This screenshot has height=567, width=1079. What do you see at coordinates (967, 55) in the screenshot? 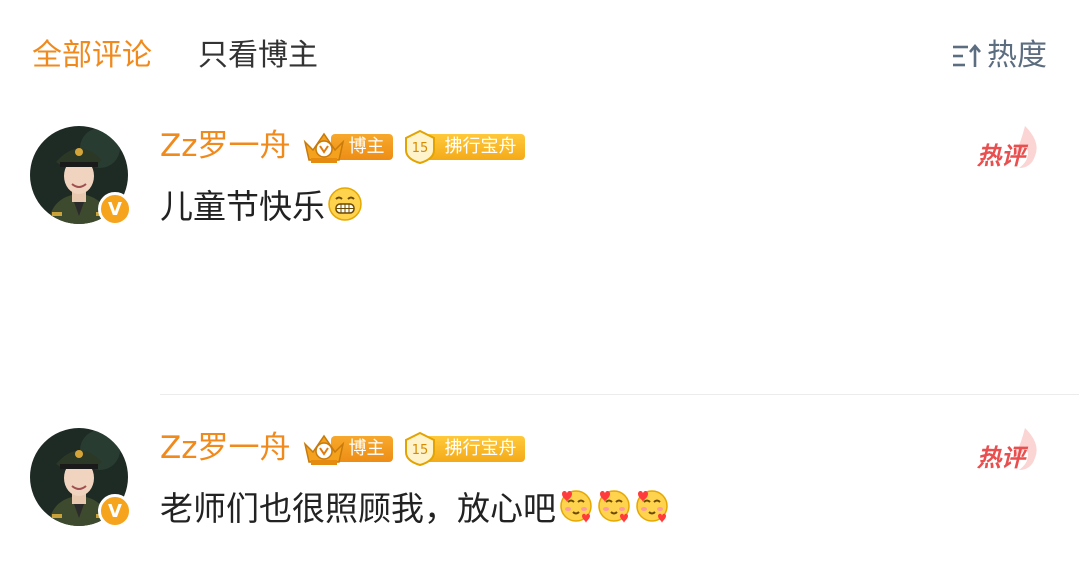
I see `sort-icon` at bounding box center [967, 55].